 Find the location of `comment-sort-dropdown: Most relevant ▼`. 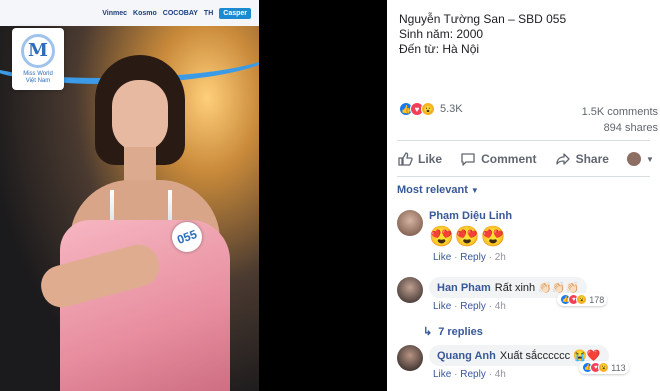

comment-sort-dropdown: Most relevant ▼ is located at coordinates (438, 190).